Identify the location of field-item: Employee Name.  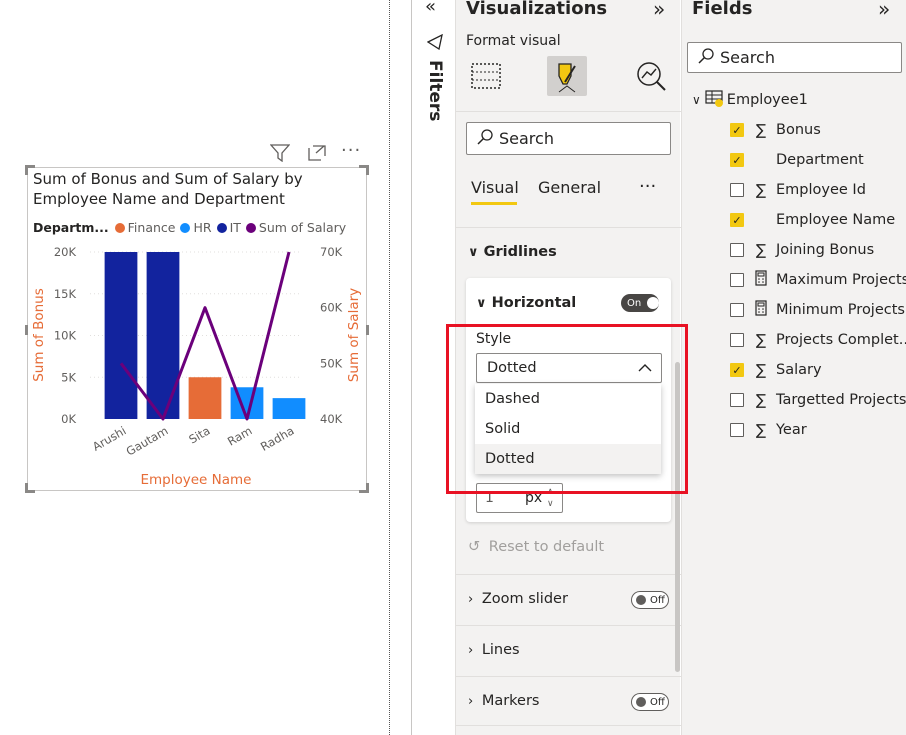
(812, 220).